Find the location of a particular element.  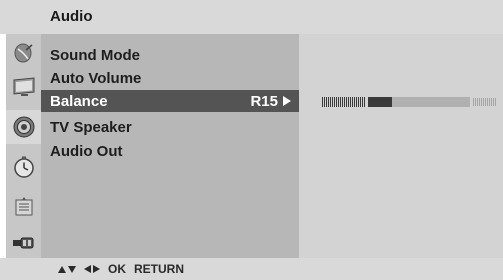

title-bar: Audio is located at coordinates (251, 17).